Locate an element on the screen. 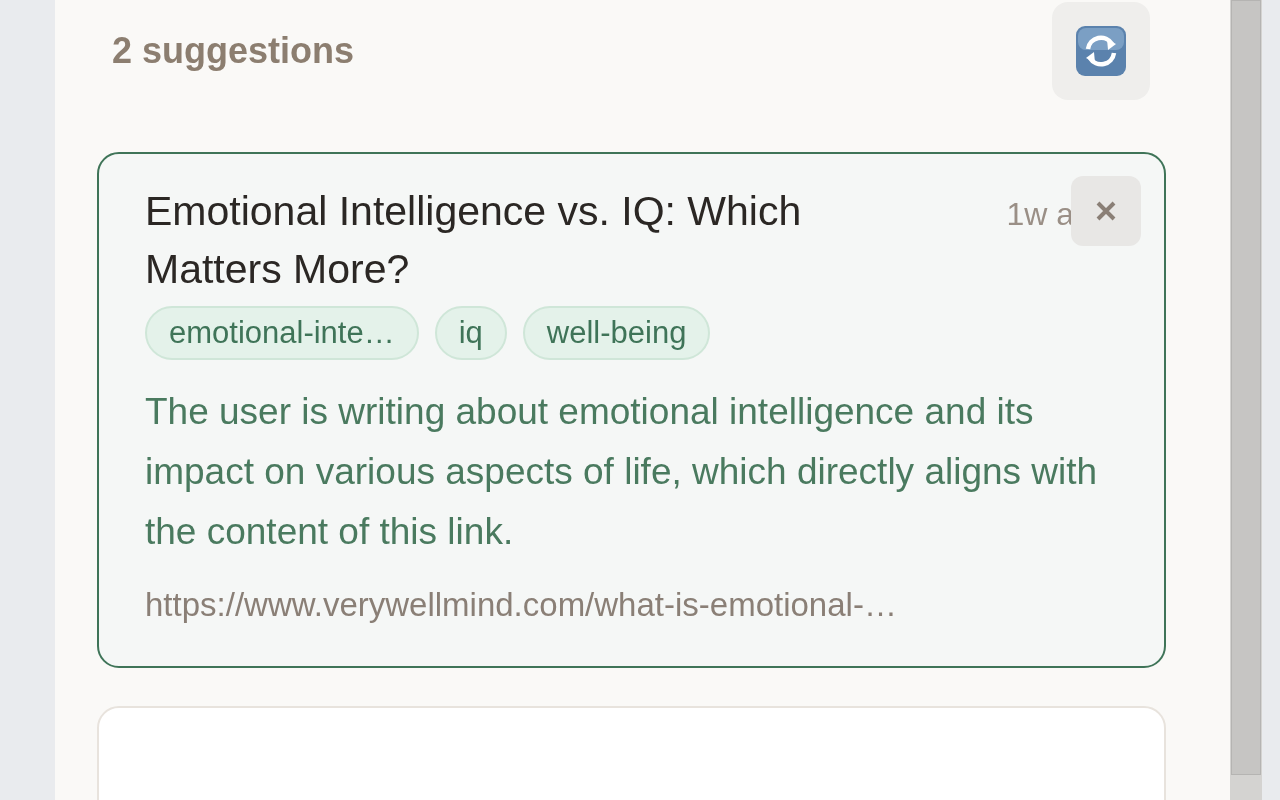  refresh-icon is located at coordinates (1101, 51).